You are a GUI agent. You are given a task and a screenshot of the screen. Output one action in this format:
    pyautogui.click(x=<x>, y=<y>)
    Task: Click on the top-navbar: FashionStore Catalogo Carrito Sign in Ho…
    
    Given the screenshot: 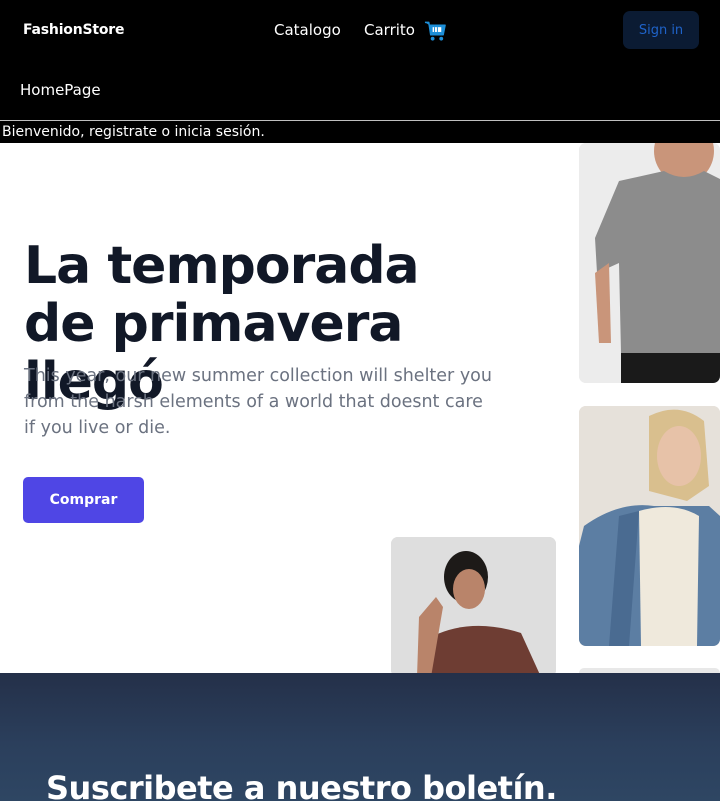 What is the action you would take?
    pyautogui.click(x=360, y=60)
    